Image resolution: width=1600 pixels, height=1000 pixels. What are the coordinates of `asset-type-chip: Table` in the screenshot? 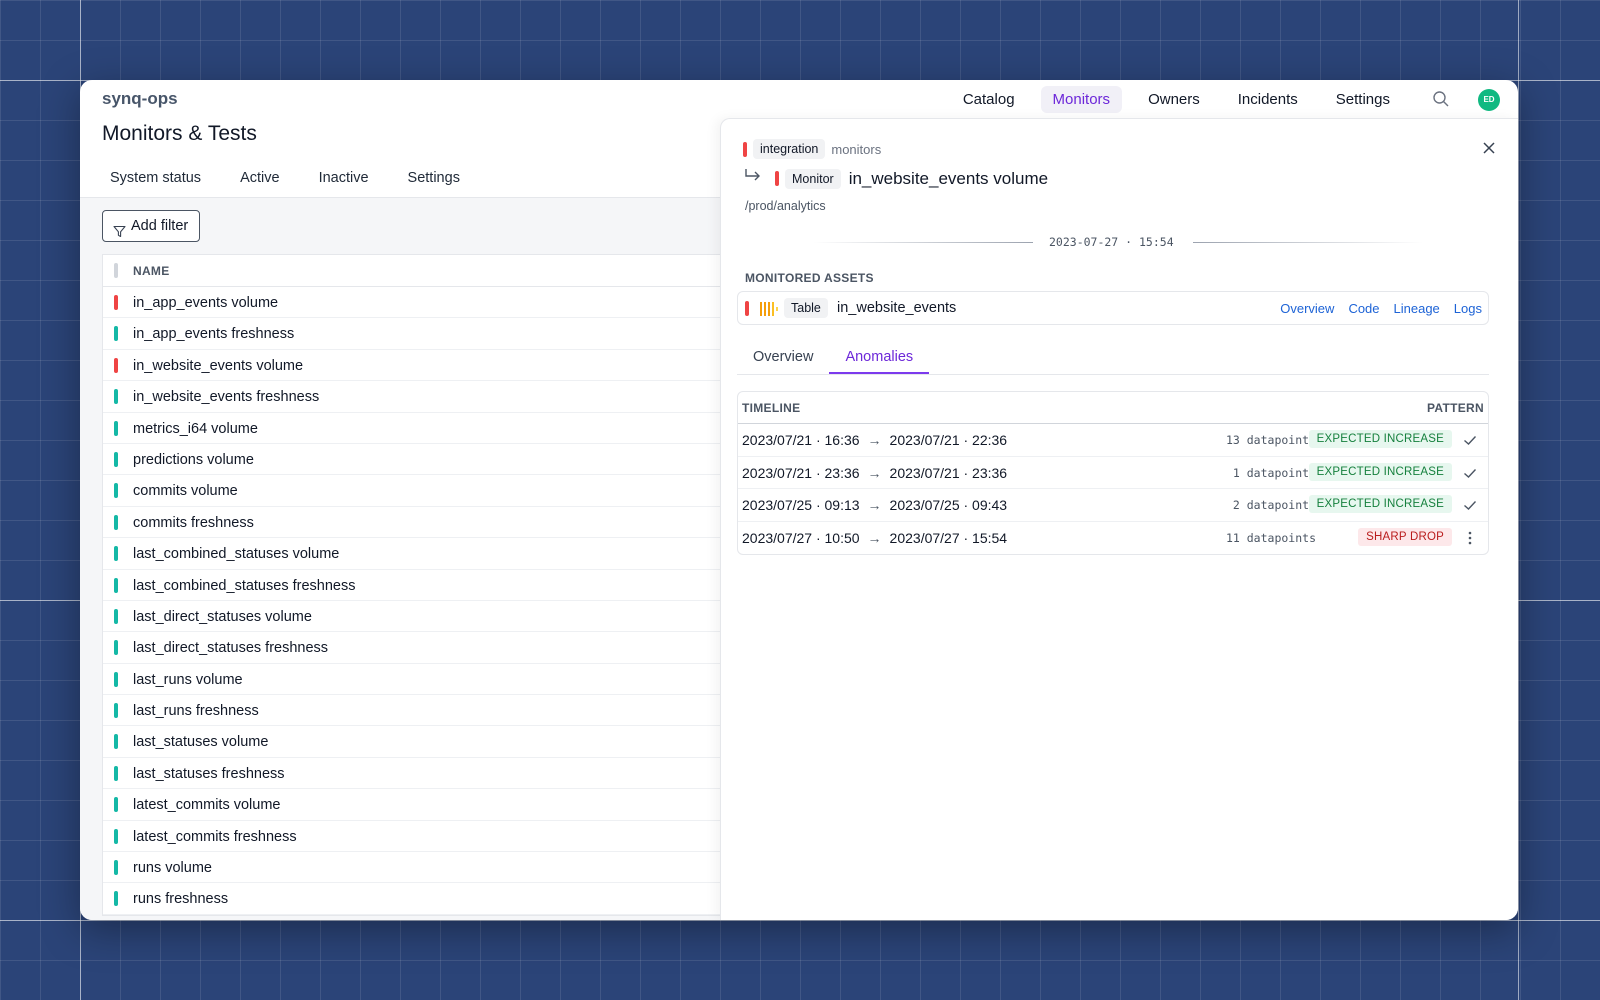 It's located at (806, 308).